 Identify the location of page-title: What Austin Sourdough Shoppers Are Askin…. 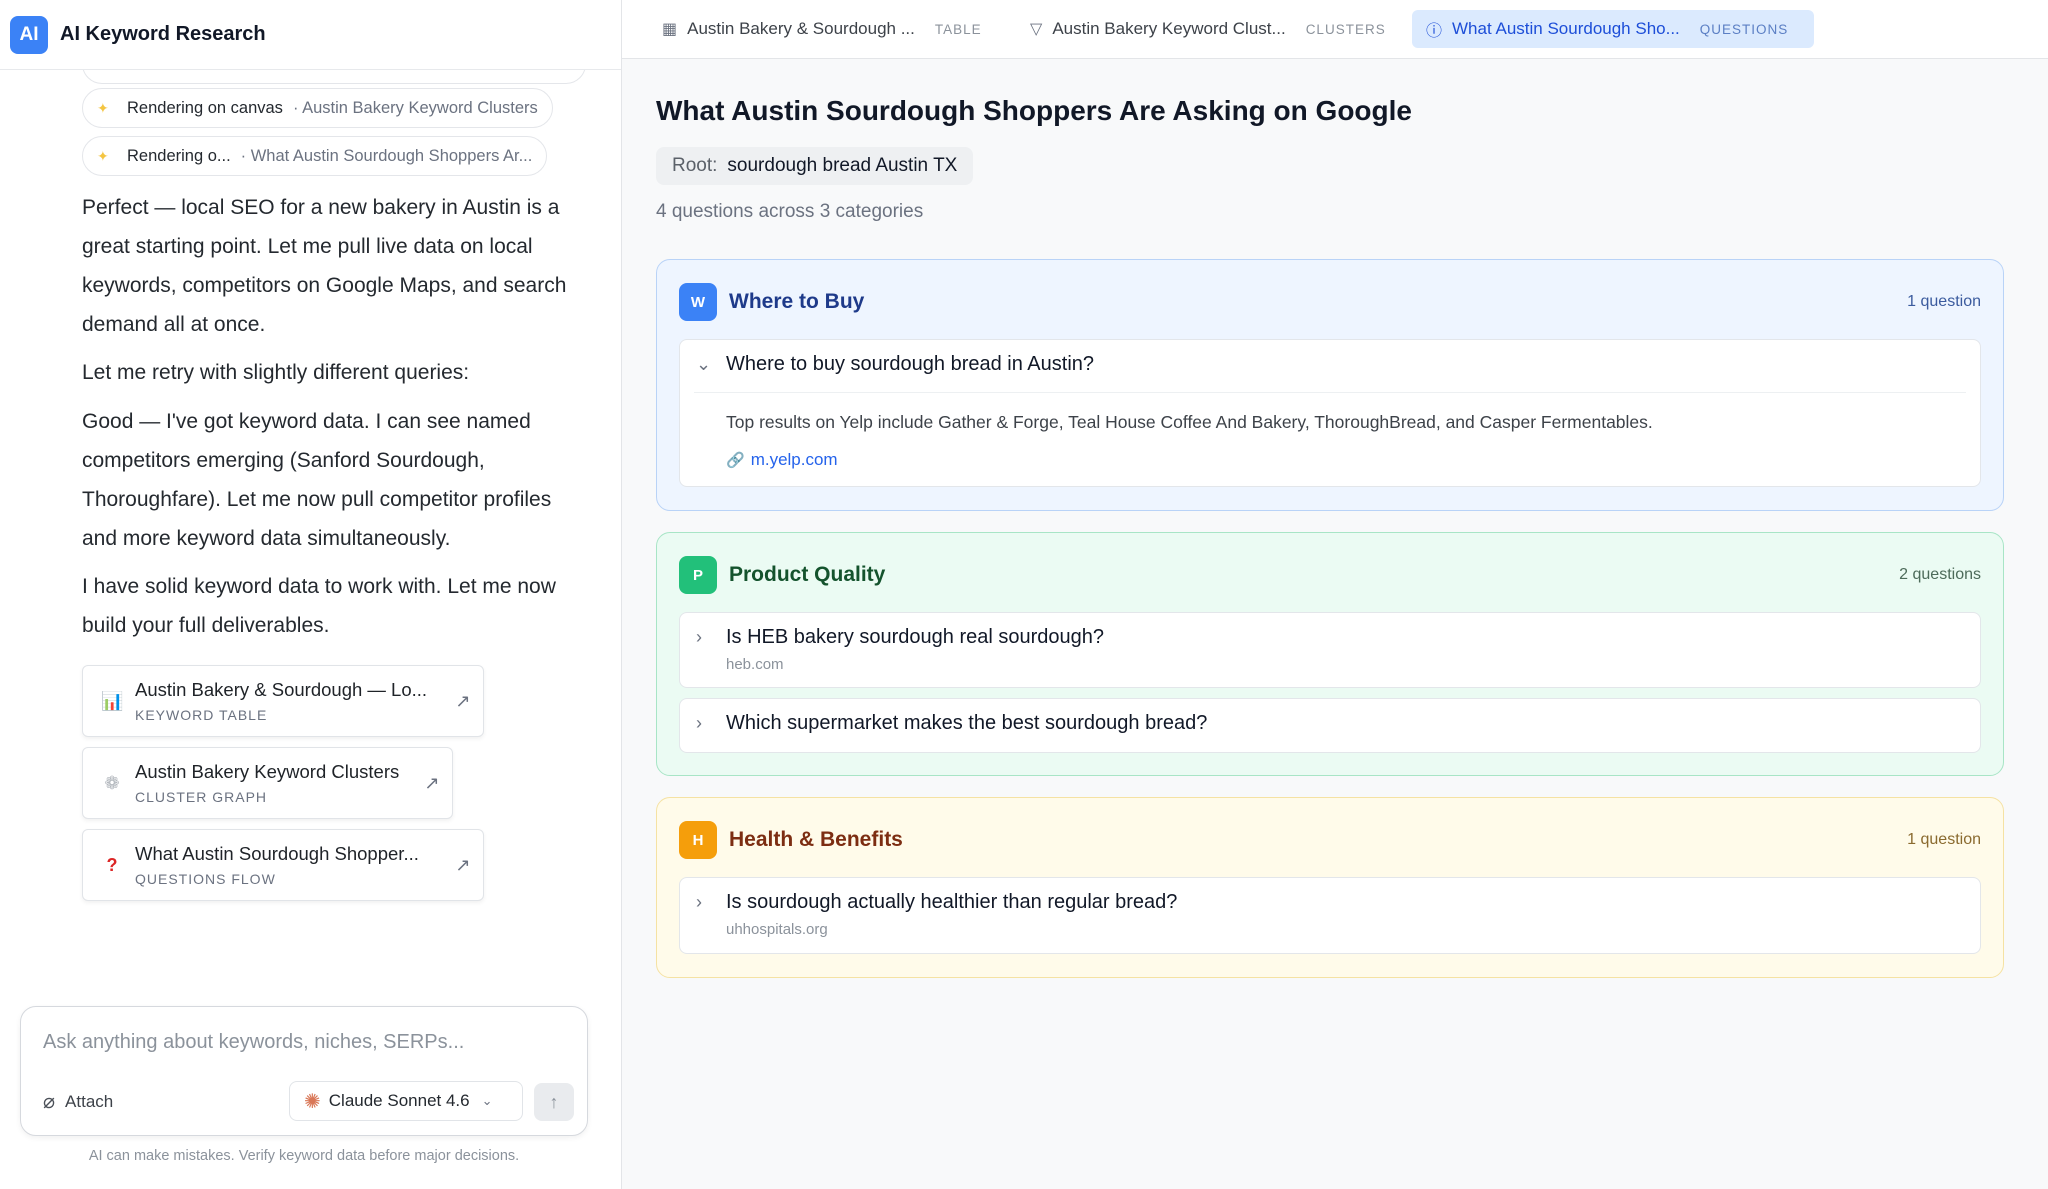
(1034, 110).